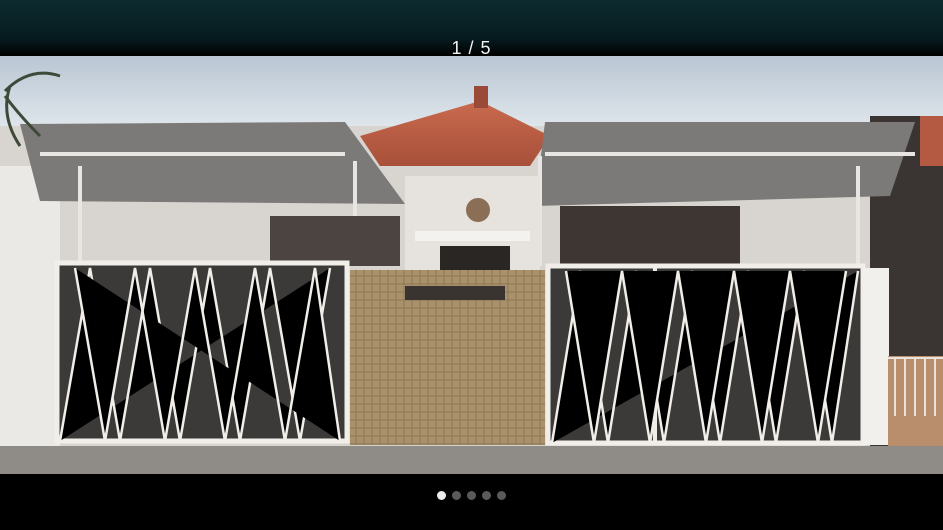 The image size is (943, 530). I want to click on pagination-dots, so click(471, 496).